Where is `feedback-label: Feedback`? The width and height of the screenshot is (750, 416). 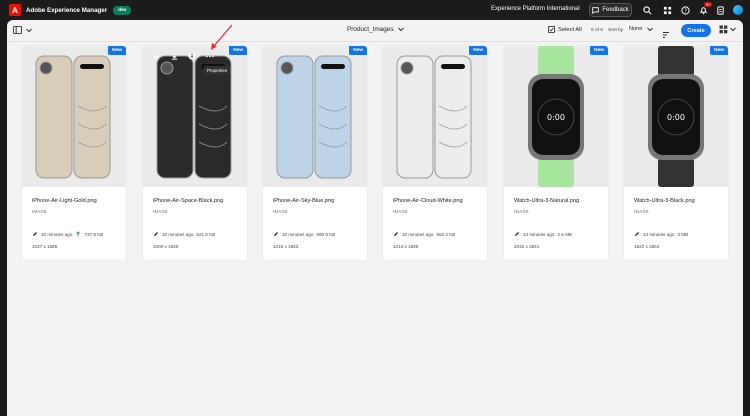 feedback-label: Feedback is located at coordinates (615, 10).